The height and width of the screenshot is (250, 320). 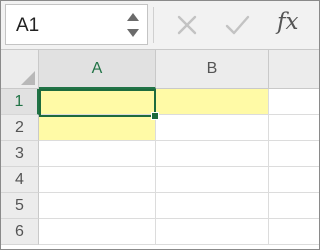 What do you see at coordinates (97, 128) in the screenshot?
I see `cell-a2` at bounding box center [97, 128].